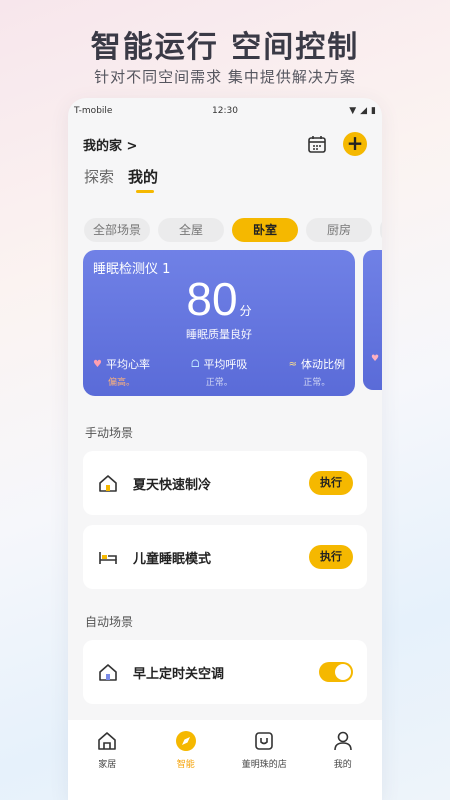  Describe the element at coordinates (99, 175) in the screenshot. I see `tab-explore: 探索` at that location.